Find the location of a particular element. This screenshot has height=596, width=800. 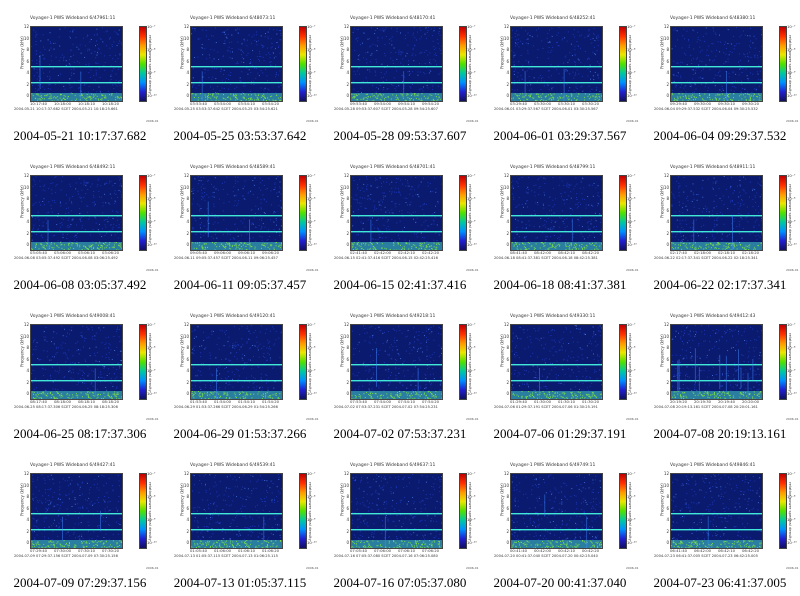

panel-caption: 2004-06-01 03:29:37.567 is located at coordinates (560, 135).